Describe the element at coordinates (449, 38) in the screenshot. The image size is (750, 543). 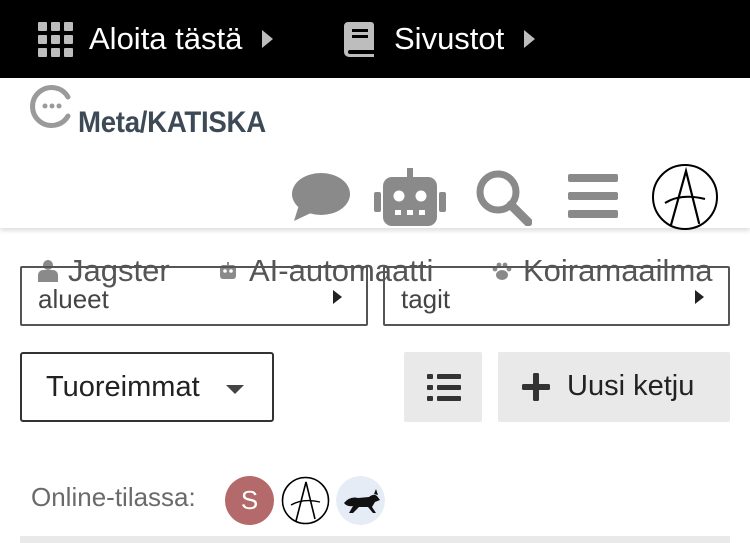
I see `sites-menu-label: Sivustot` at that location.